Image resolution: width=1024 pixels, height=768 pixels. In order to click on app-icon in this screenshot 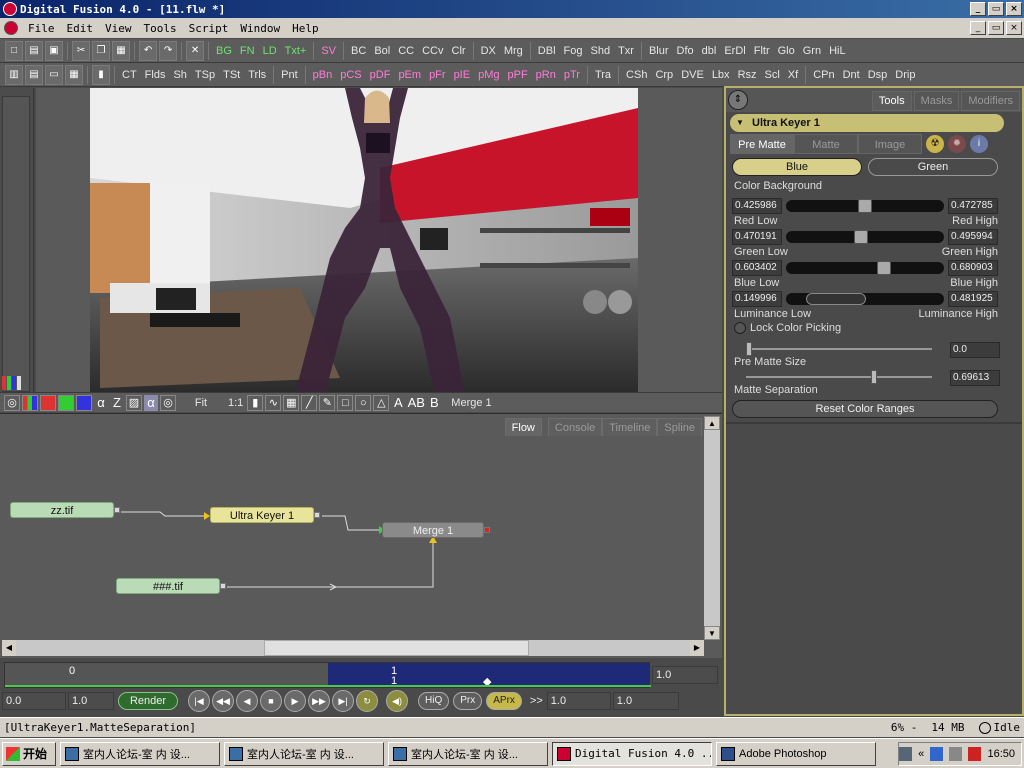, I will do `click(10, 9)`.